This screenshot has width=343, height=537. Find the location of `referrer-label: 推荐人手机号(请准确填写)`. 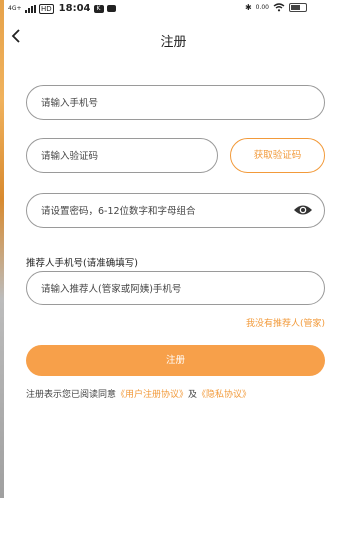

referrer-label: 推荐人手机号(请准确填写) is located at coordinates (82, 263).